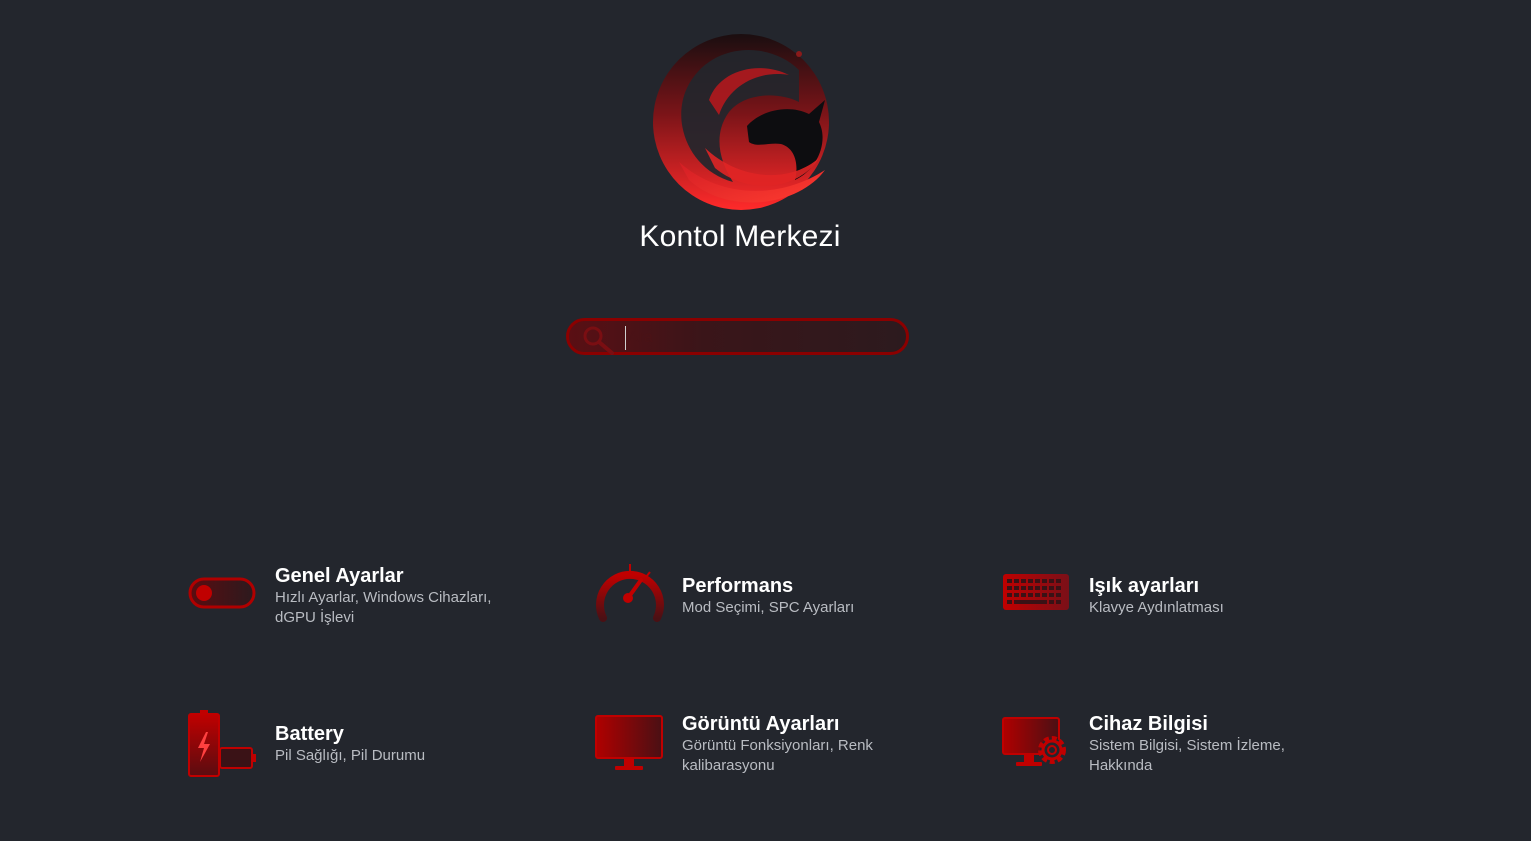 Image resolution: width=1531 pixels, height=841 pixels. Describe the element at coordinates (1156, 607) in the screenshot. I see `tile-subtitle-line: Klavye Aydınlatması` at that location.